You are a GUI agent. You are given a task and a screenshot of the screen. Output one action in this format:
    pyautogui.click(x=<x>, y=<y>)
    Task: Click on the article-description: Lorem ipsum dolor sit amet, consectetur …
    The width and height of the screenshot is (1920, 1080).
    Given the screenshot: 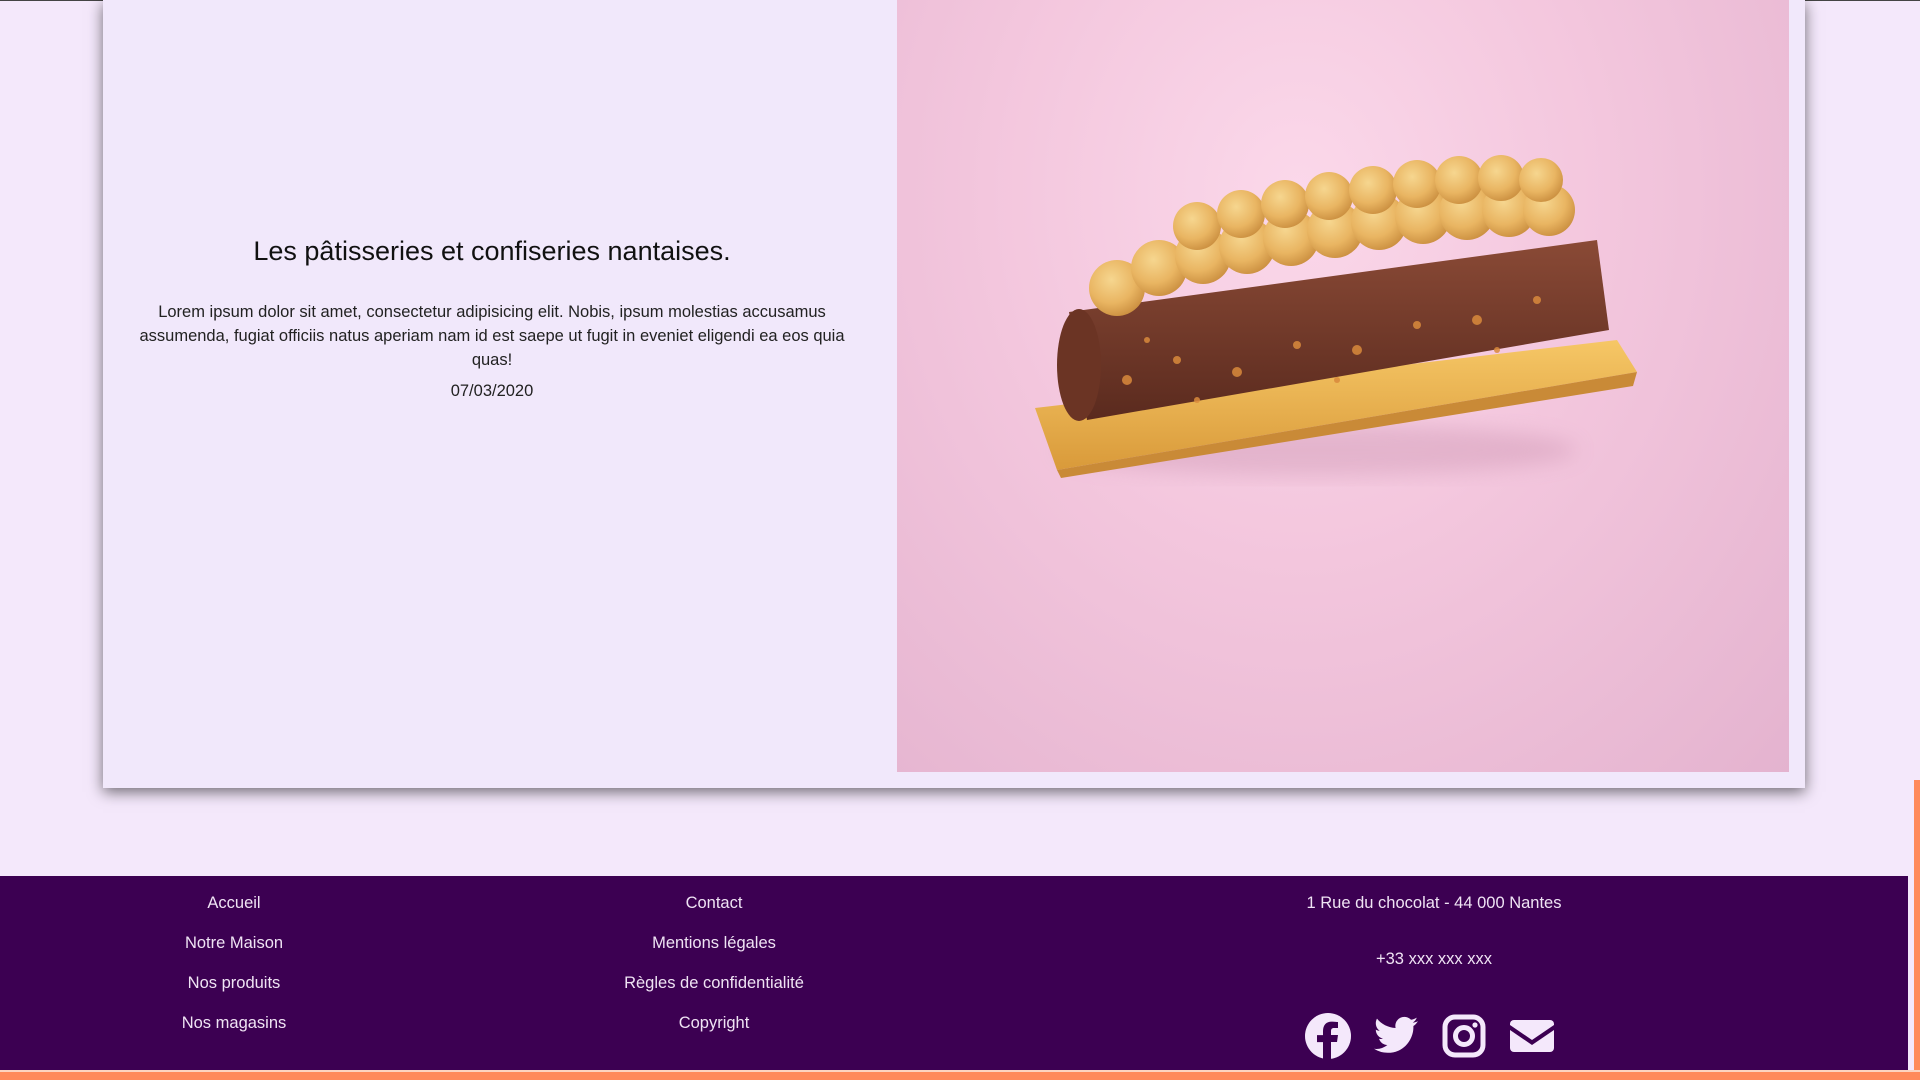 What is the action you would take?
    pyautogui.click(x=492, y=336)
    